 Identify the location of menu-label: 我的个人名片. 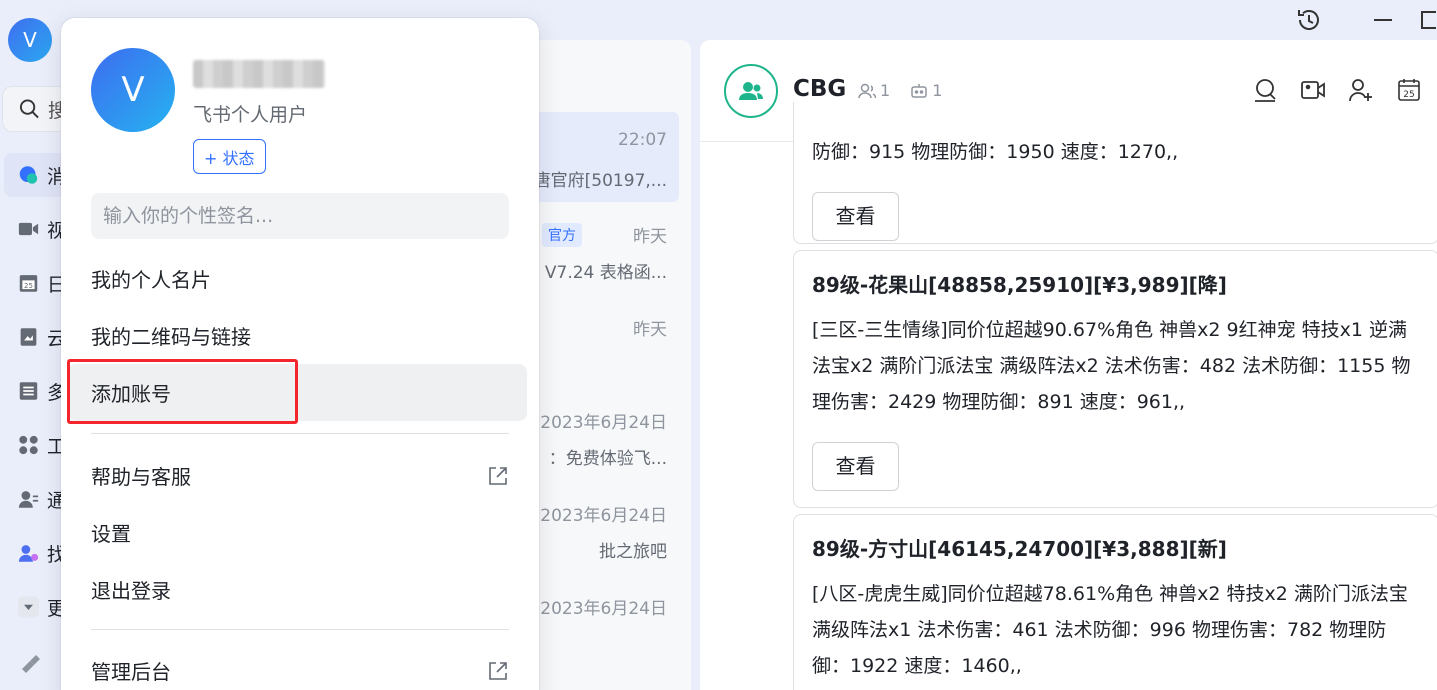
(151, 280).